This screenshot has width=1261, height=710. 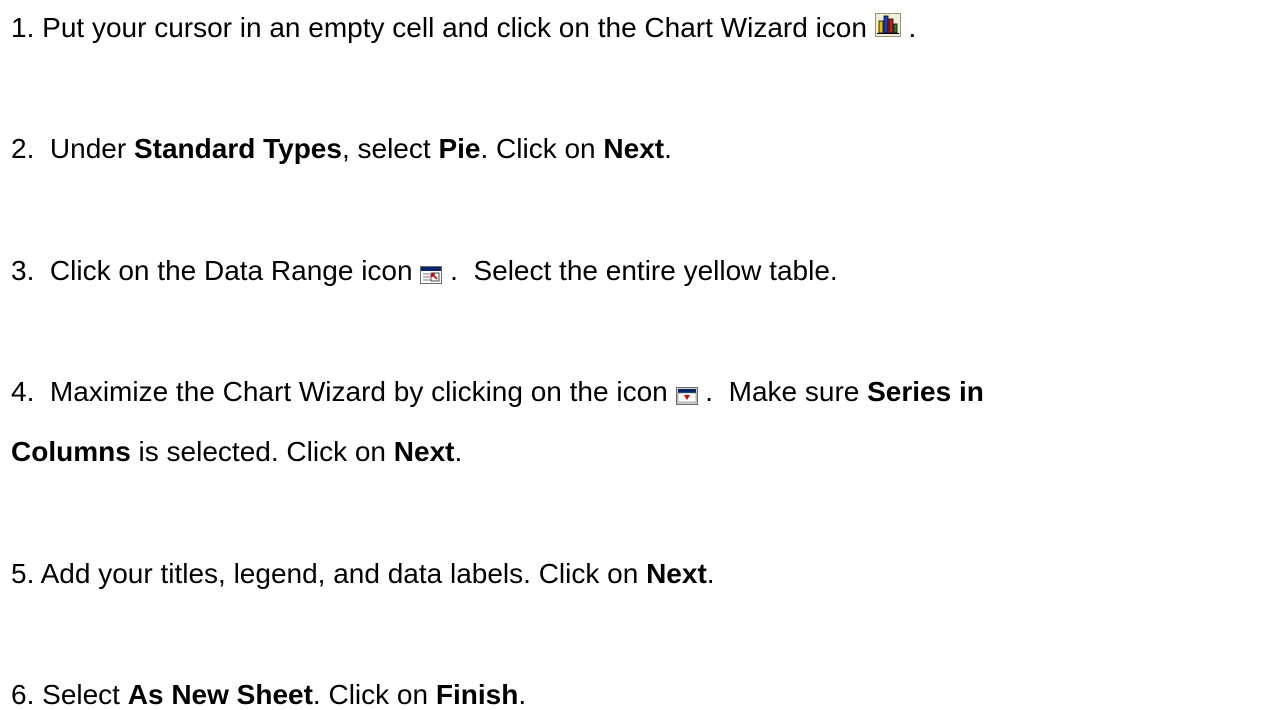 What do you see at coordinates (23, 694) in the screenshot?
I see `step-number: 6.` at bounding box center [23, 694].